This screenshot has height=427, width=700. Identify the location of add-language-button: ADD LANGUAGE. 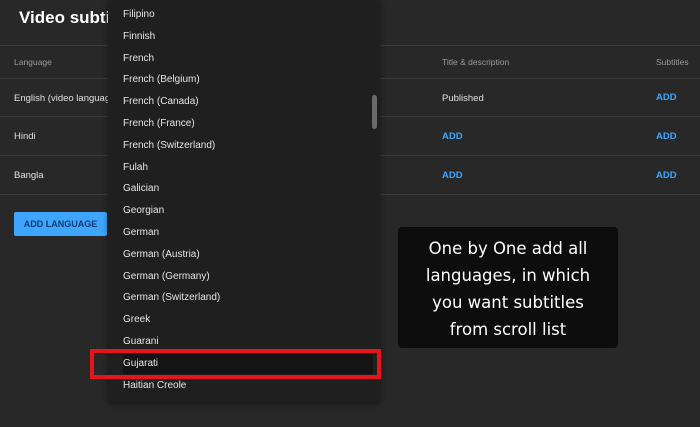
(60, 224).